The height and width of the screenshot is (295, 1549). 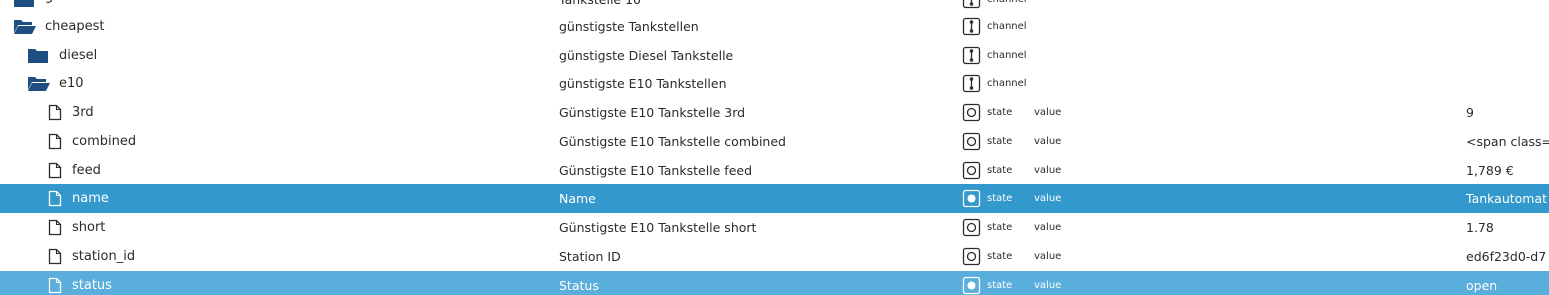 I want to click on row-name: Station ID, so click(x=590, y=256).